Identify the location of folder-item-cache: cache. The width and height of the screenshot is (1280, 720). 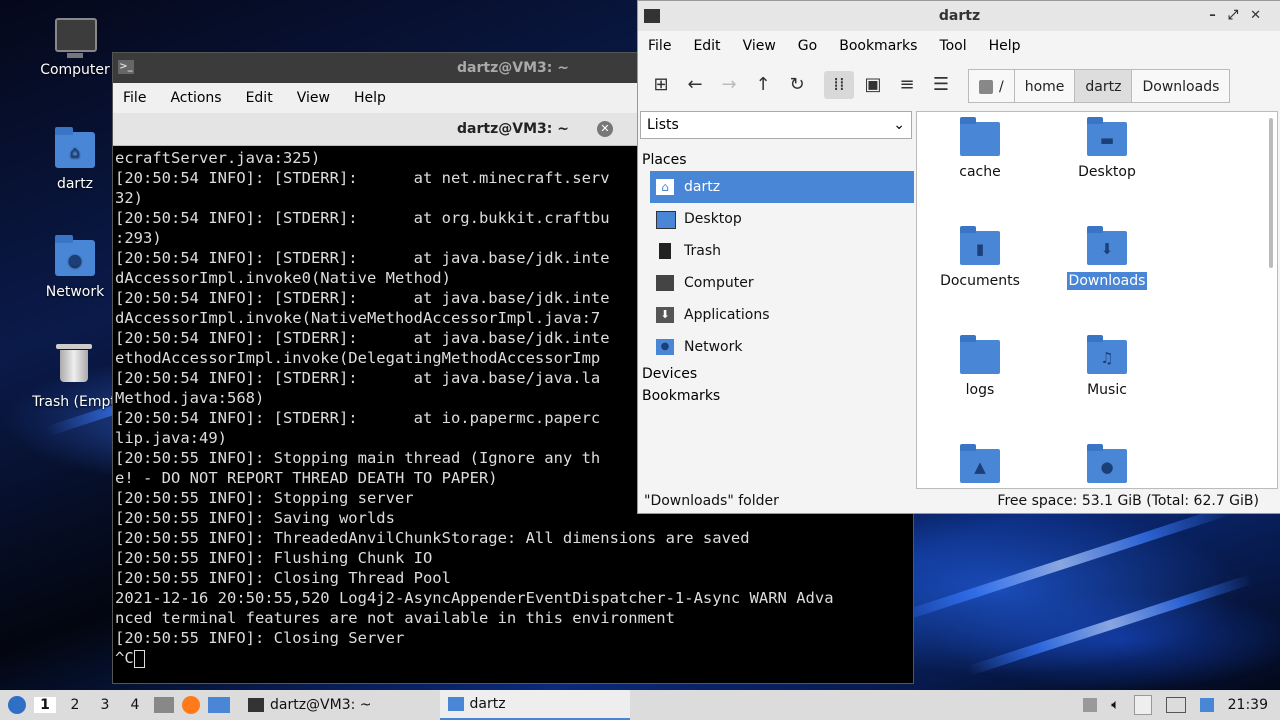
(980, 148).